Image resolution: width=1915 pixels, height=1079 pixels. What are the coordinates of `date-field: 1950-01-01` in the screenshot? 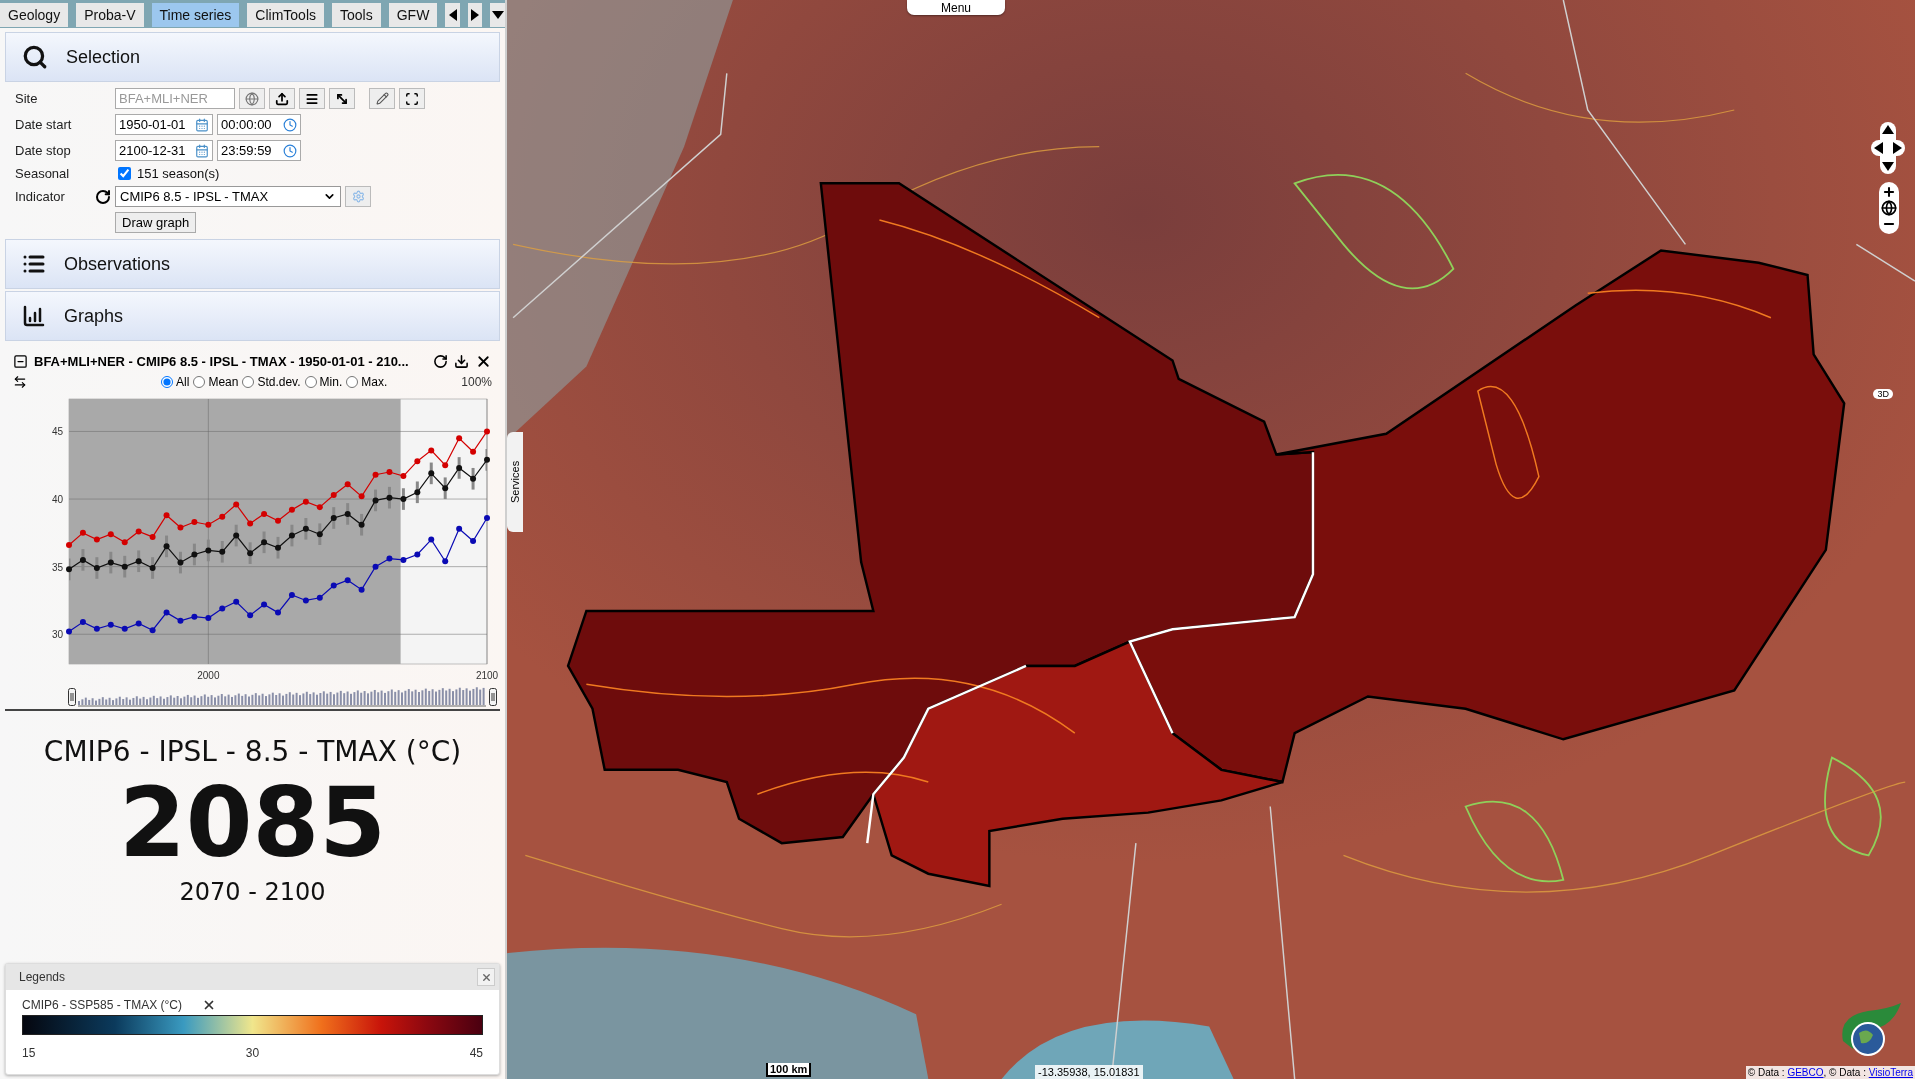 It's located at (164, 124).